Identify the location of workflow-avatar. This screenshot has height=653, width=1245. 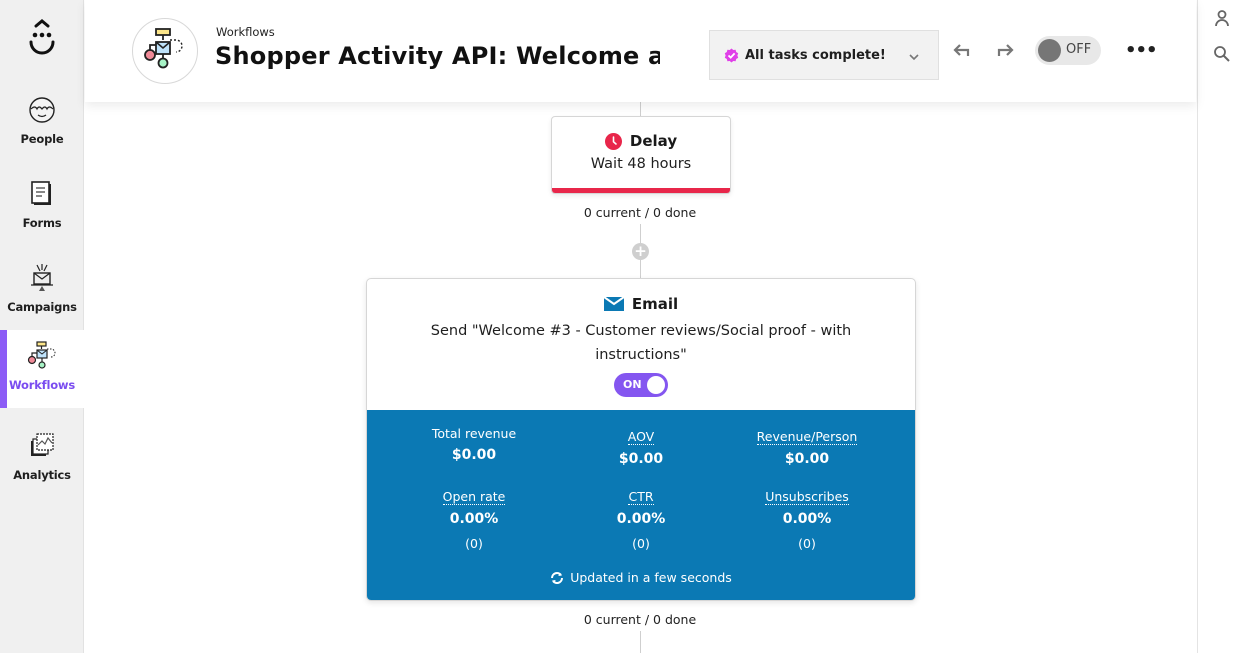
(165, 51).